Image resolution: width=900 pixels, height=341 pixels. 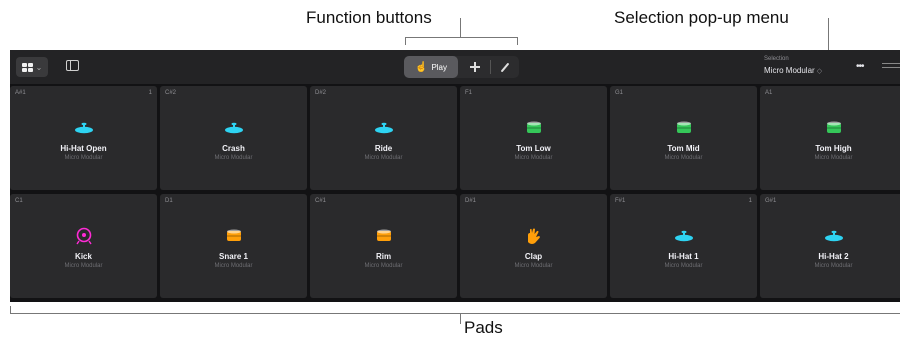 I want to click on function-buttons: ☝ Play, so click(x=461, y=67).